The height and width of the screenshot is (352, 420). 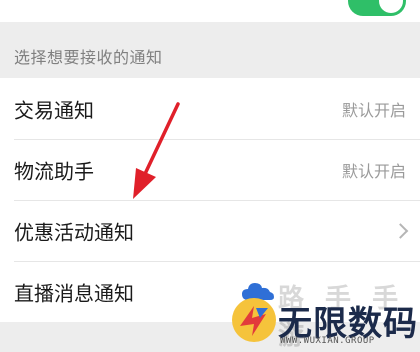 I want to click on toggle-knob, so click(x=391, y=6).